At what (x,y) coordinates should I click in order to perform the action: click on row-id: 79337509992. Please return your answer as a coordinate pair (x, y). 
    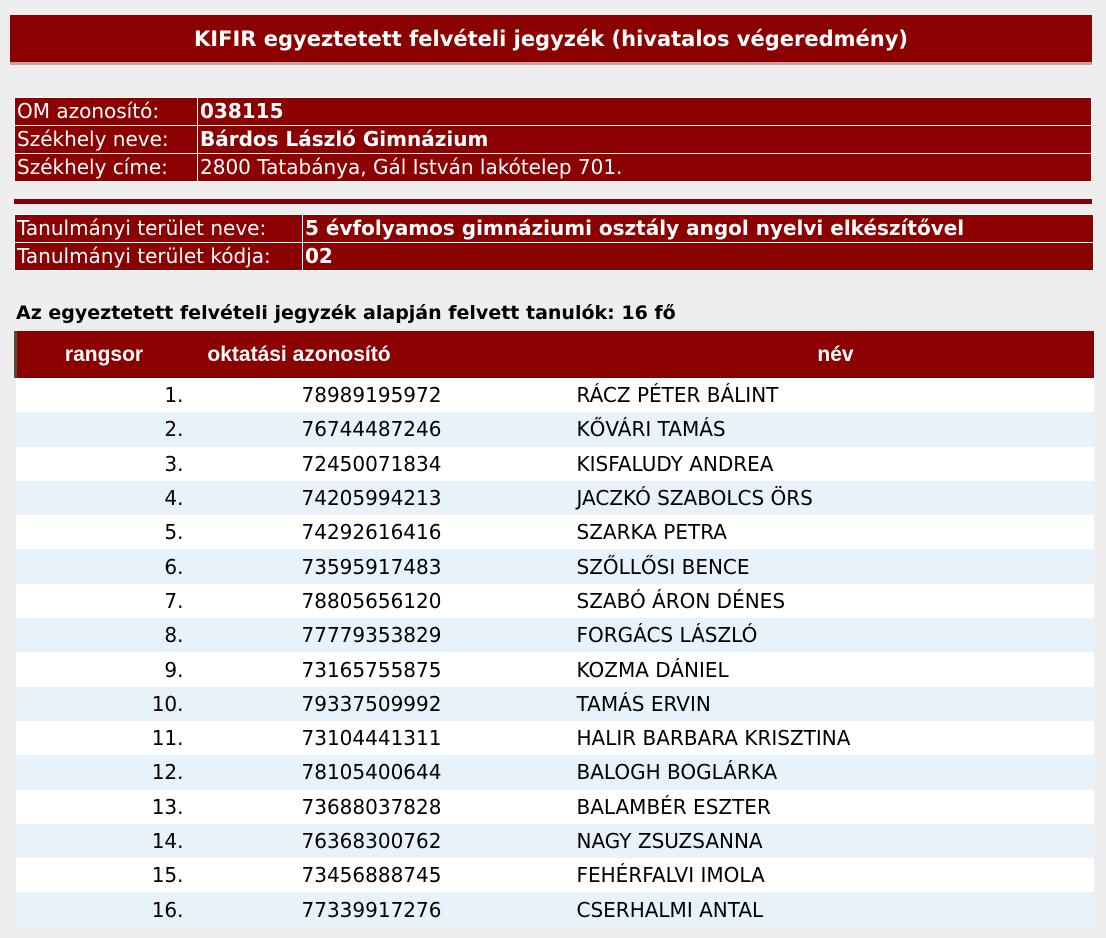
    Looking at the image, I should click on (379, 703).